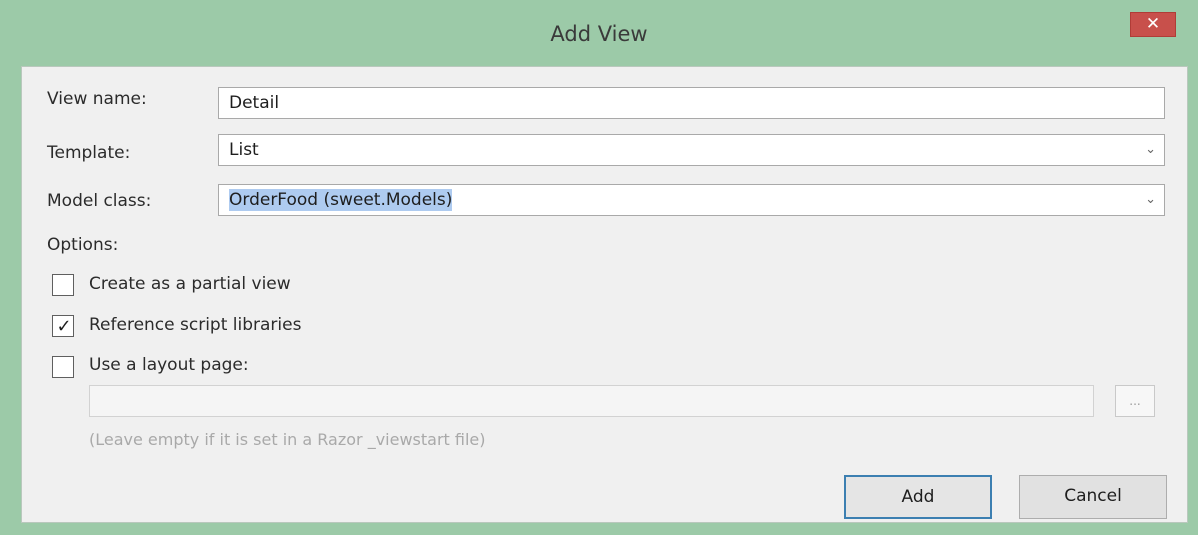 The image size is (1198, 535). What do you see at coordinates (691, 103) in the screenshot?
I see `view-name-input: Detail` at bounding box center [691, 103].